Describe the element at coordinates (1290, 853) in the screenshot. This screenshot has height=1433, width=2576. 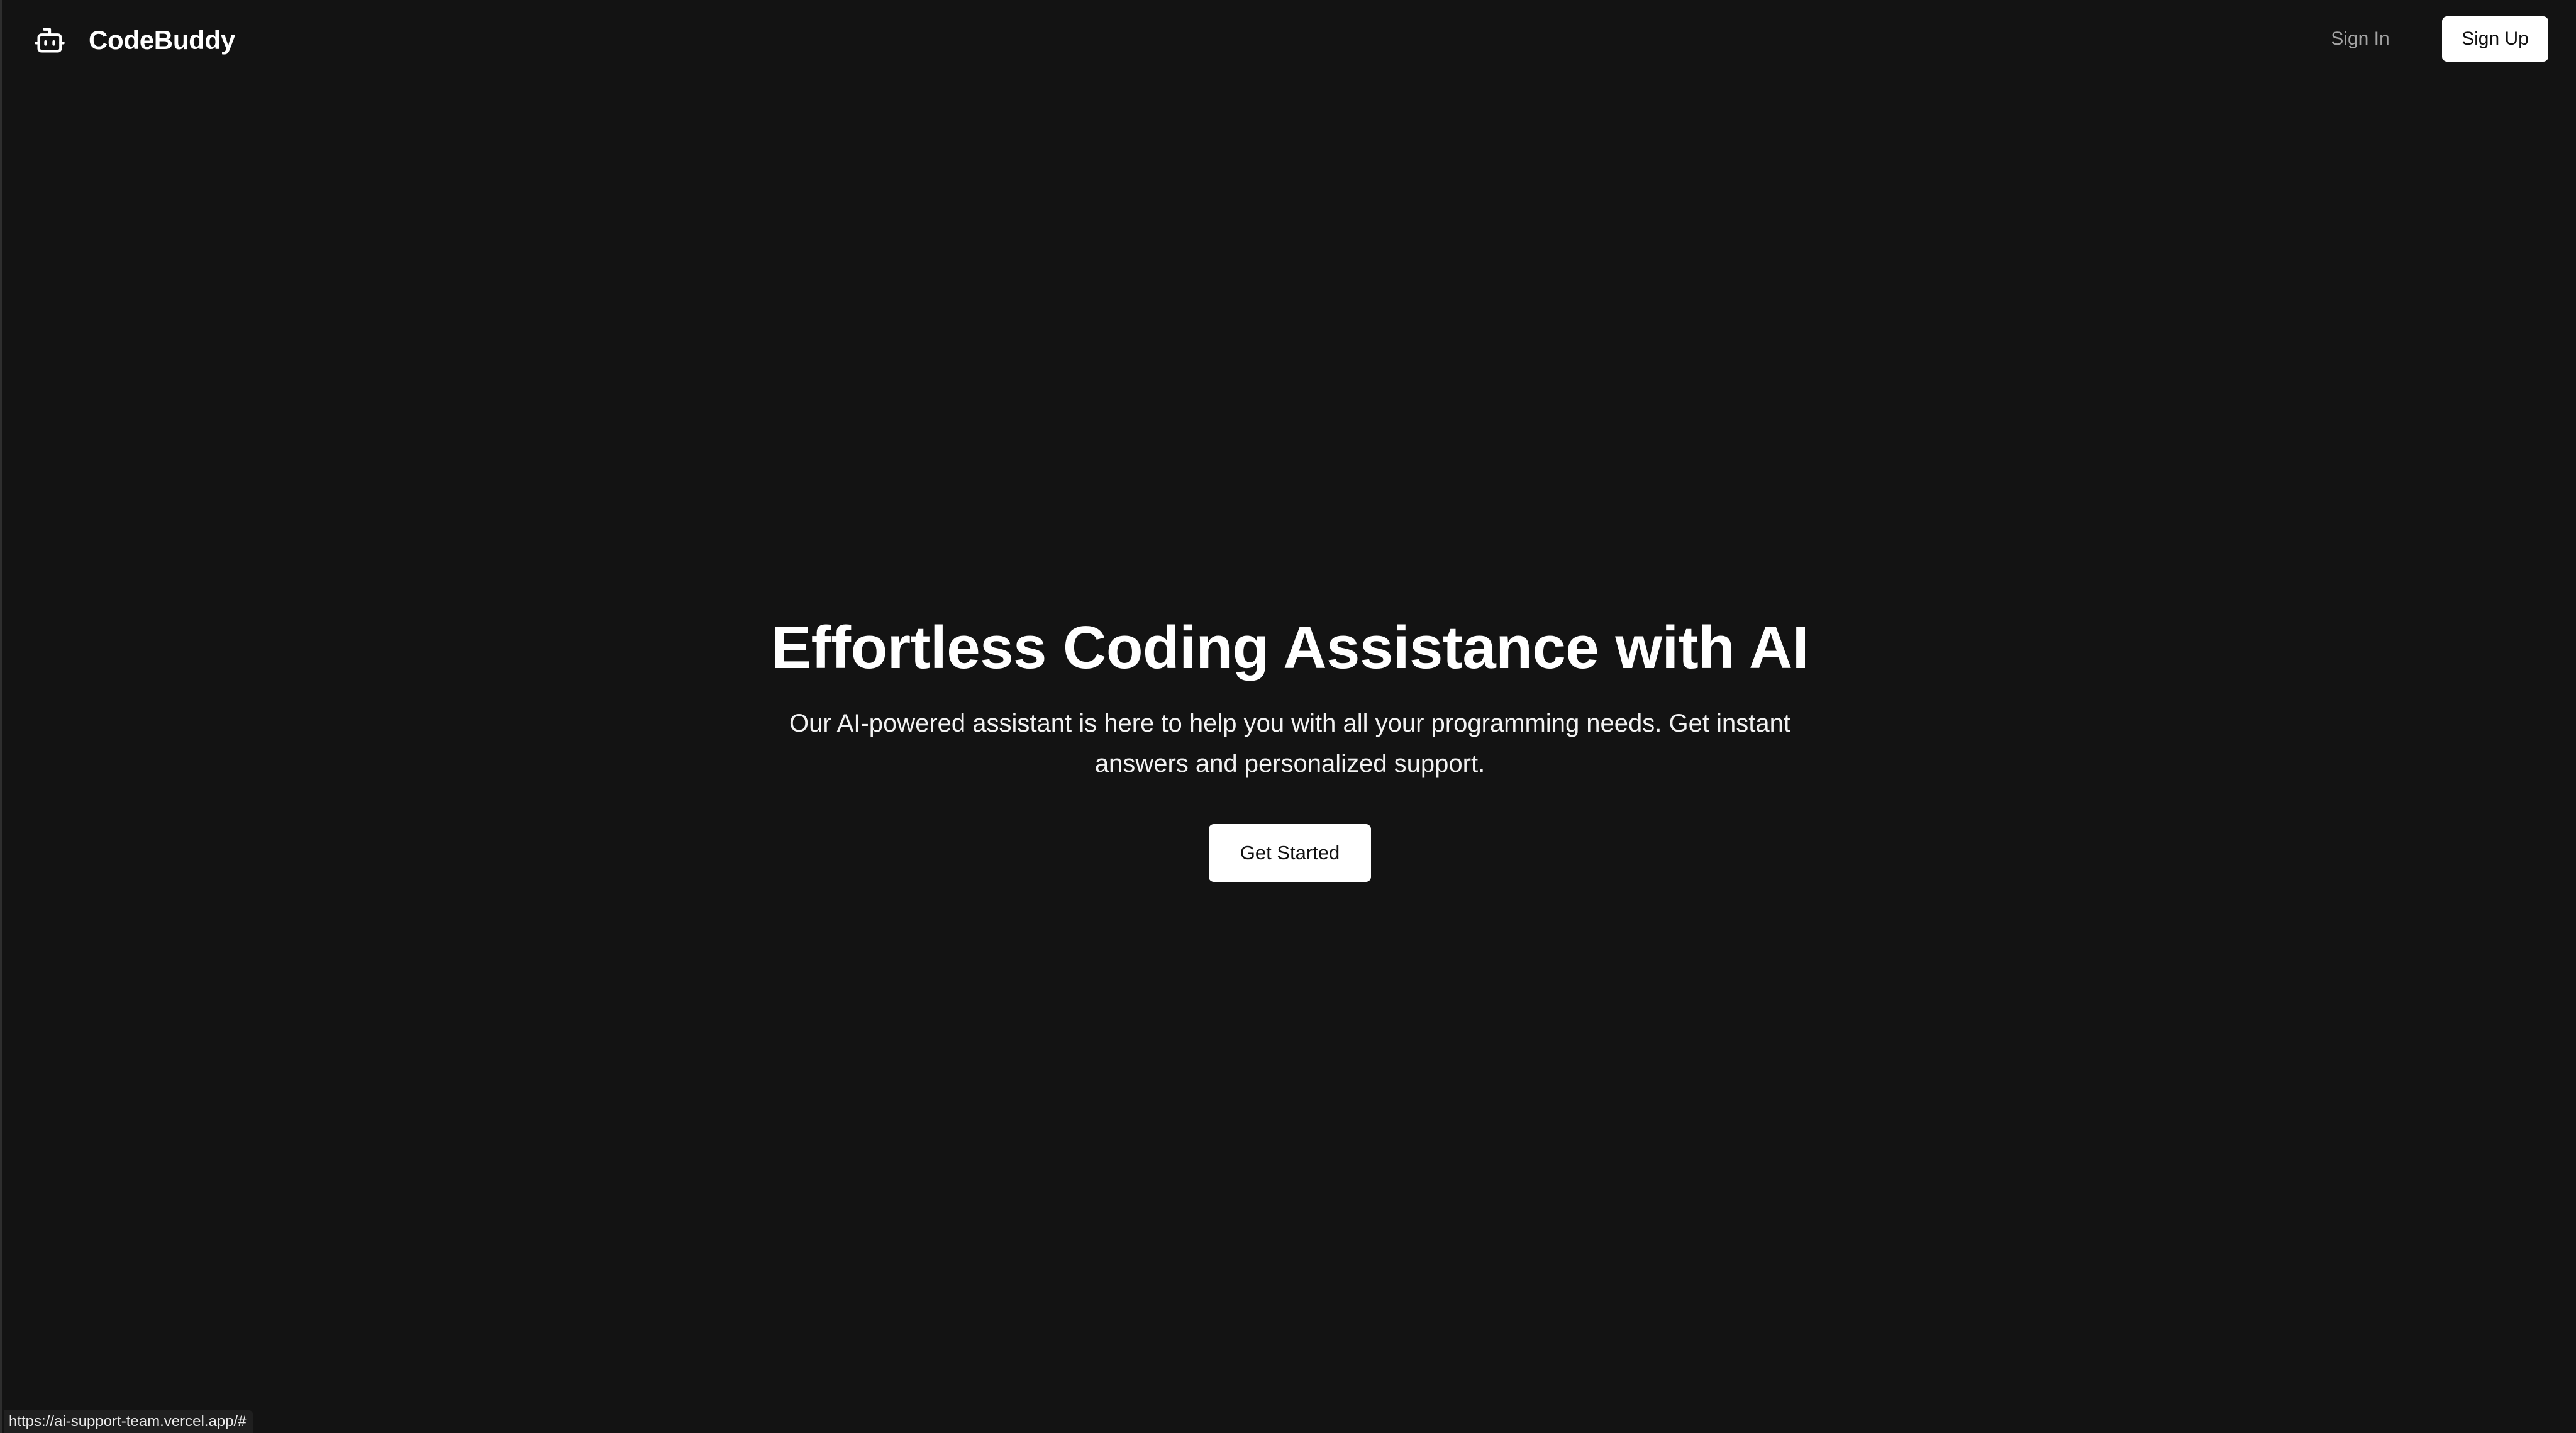
I see `get-started-button: Get Started` at that location.